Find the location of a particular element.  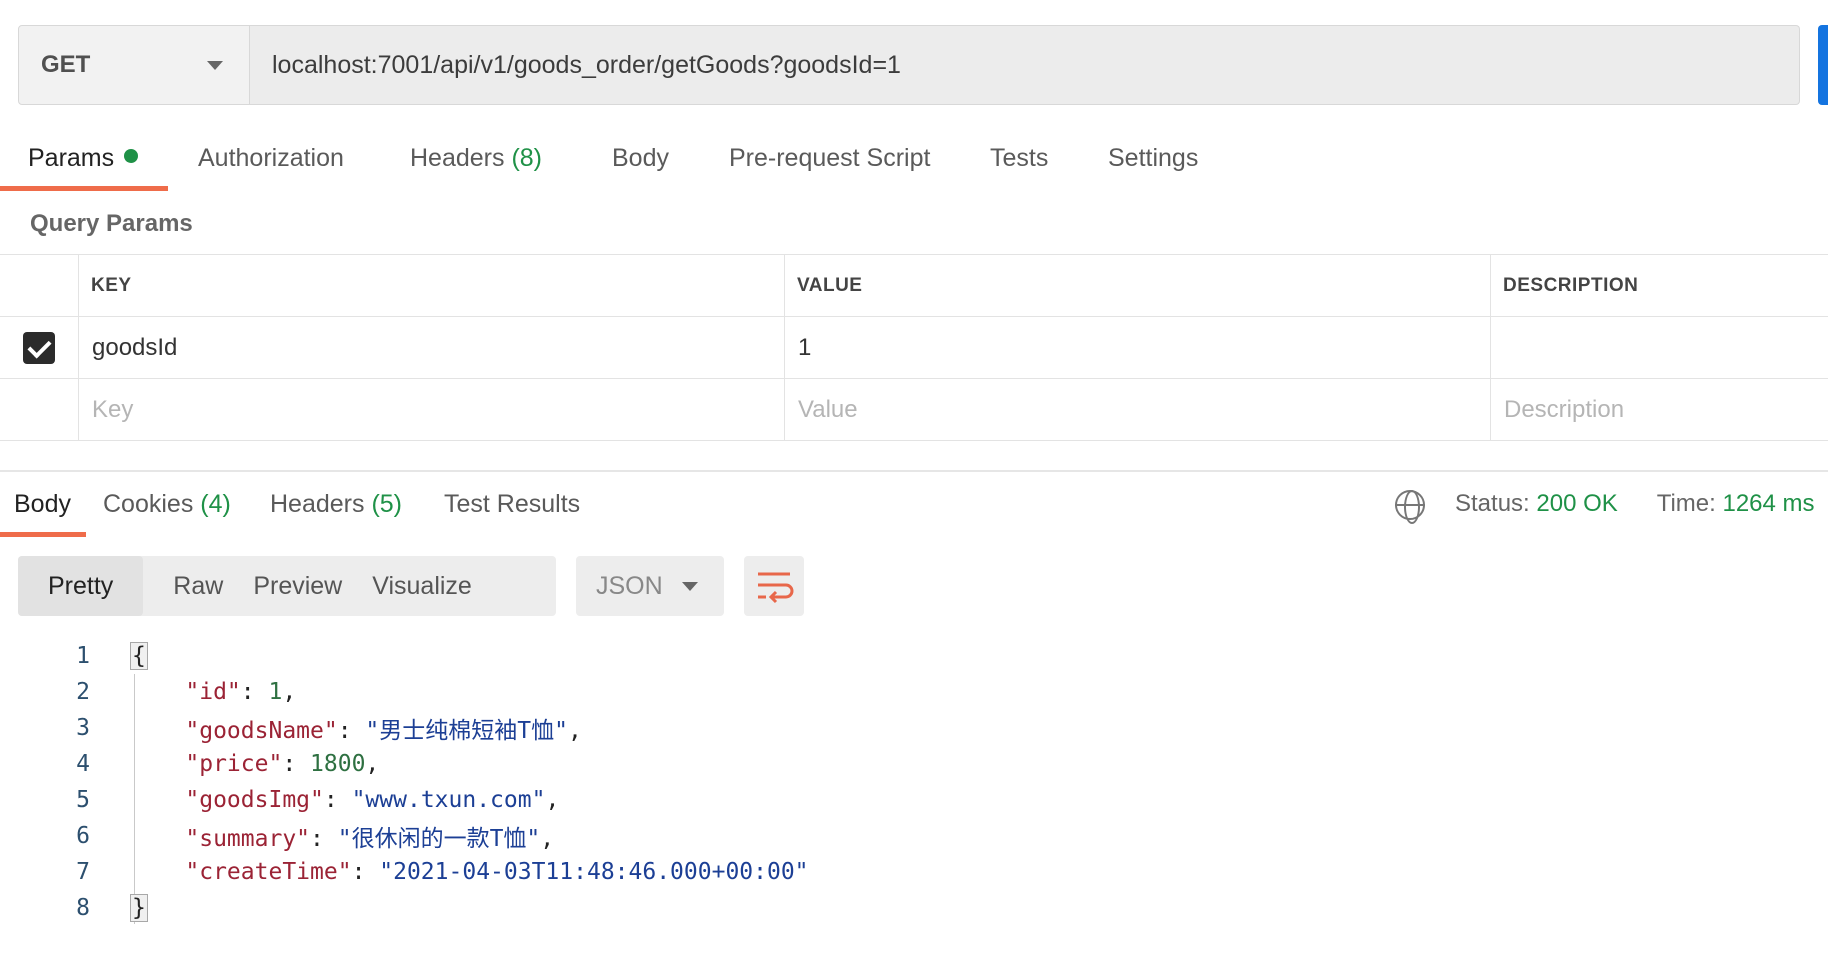

view-raw-button: Raw is located at coordinates (183, 586).